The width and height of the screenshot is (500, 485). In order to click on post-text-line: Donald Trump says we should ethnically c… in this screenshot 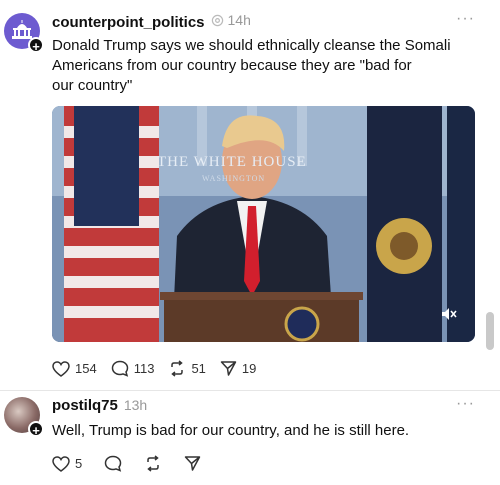, I will do `click(251, 45)`.